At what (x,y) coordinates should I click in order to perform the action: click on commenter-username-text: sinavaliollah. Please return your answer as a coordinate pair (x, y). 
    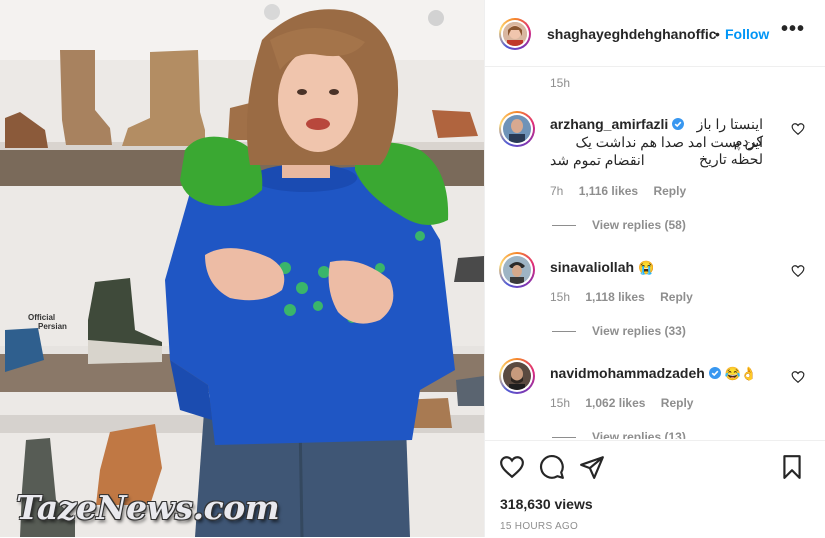
    Looking at the image, I should click on (592, 267).